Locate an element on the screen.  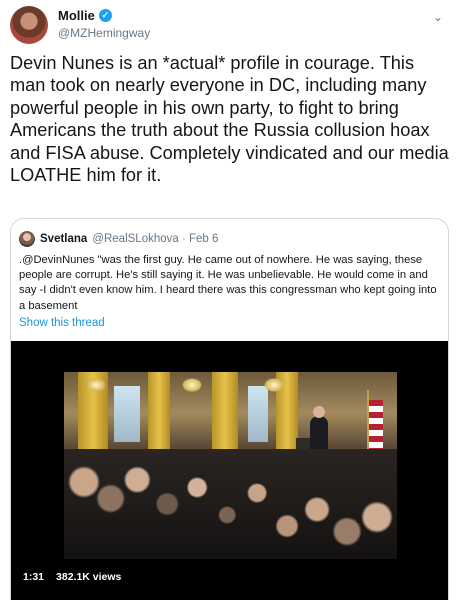
verified-badge-icon: ✓ is located at coordinates (105, 15).